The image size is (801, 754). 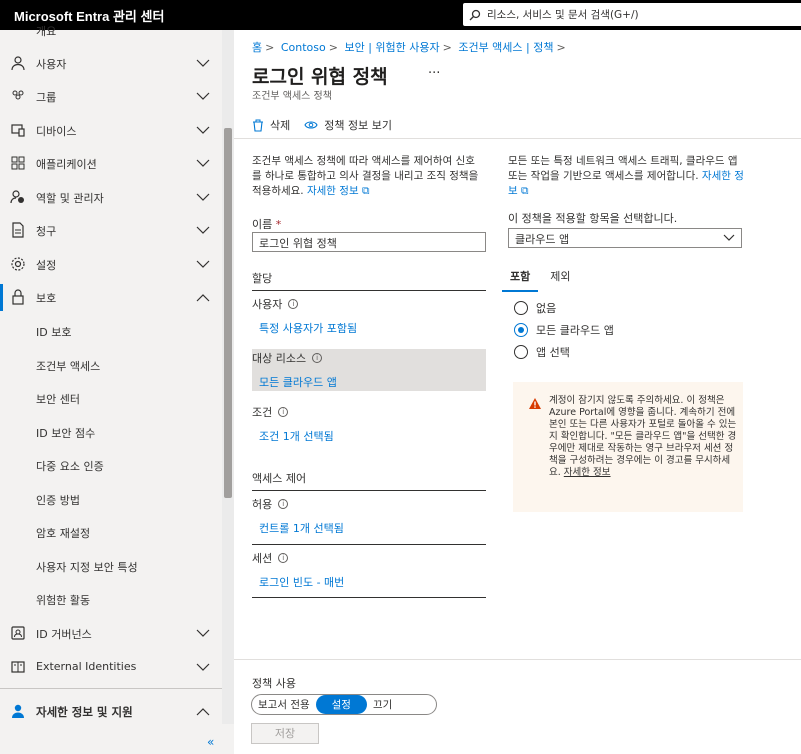 What do you see at coordinates (258, 125) in the screenshot?
I see `trash-icon` at bounding box center [258, 125].